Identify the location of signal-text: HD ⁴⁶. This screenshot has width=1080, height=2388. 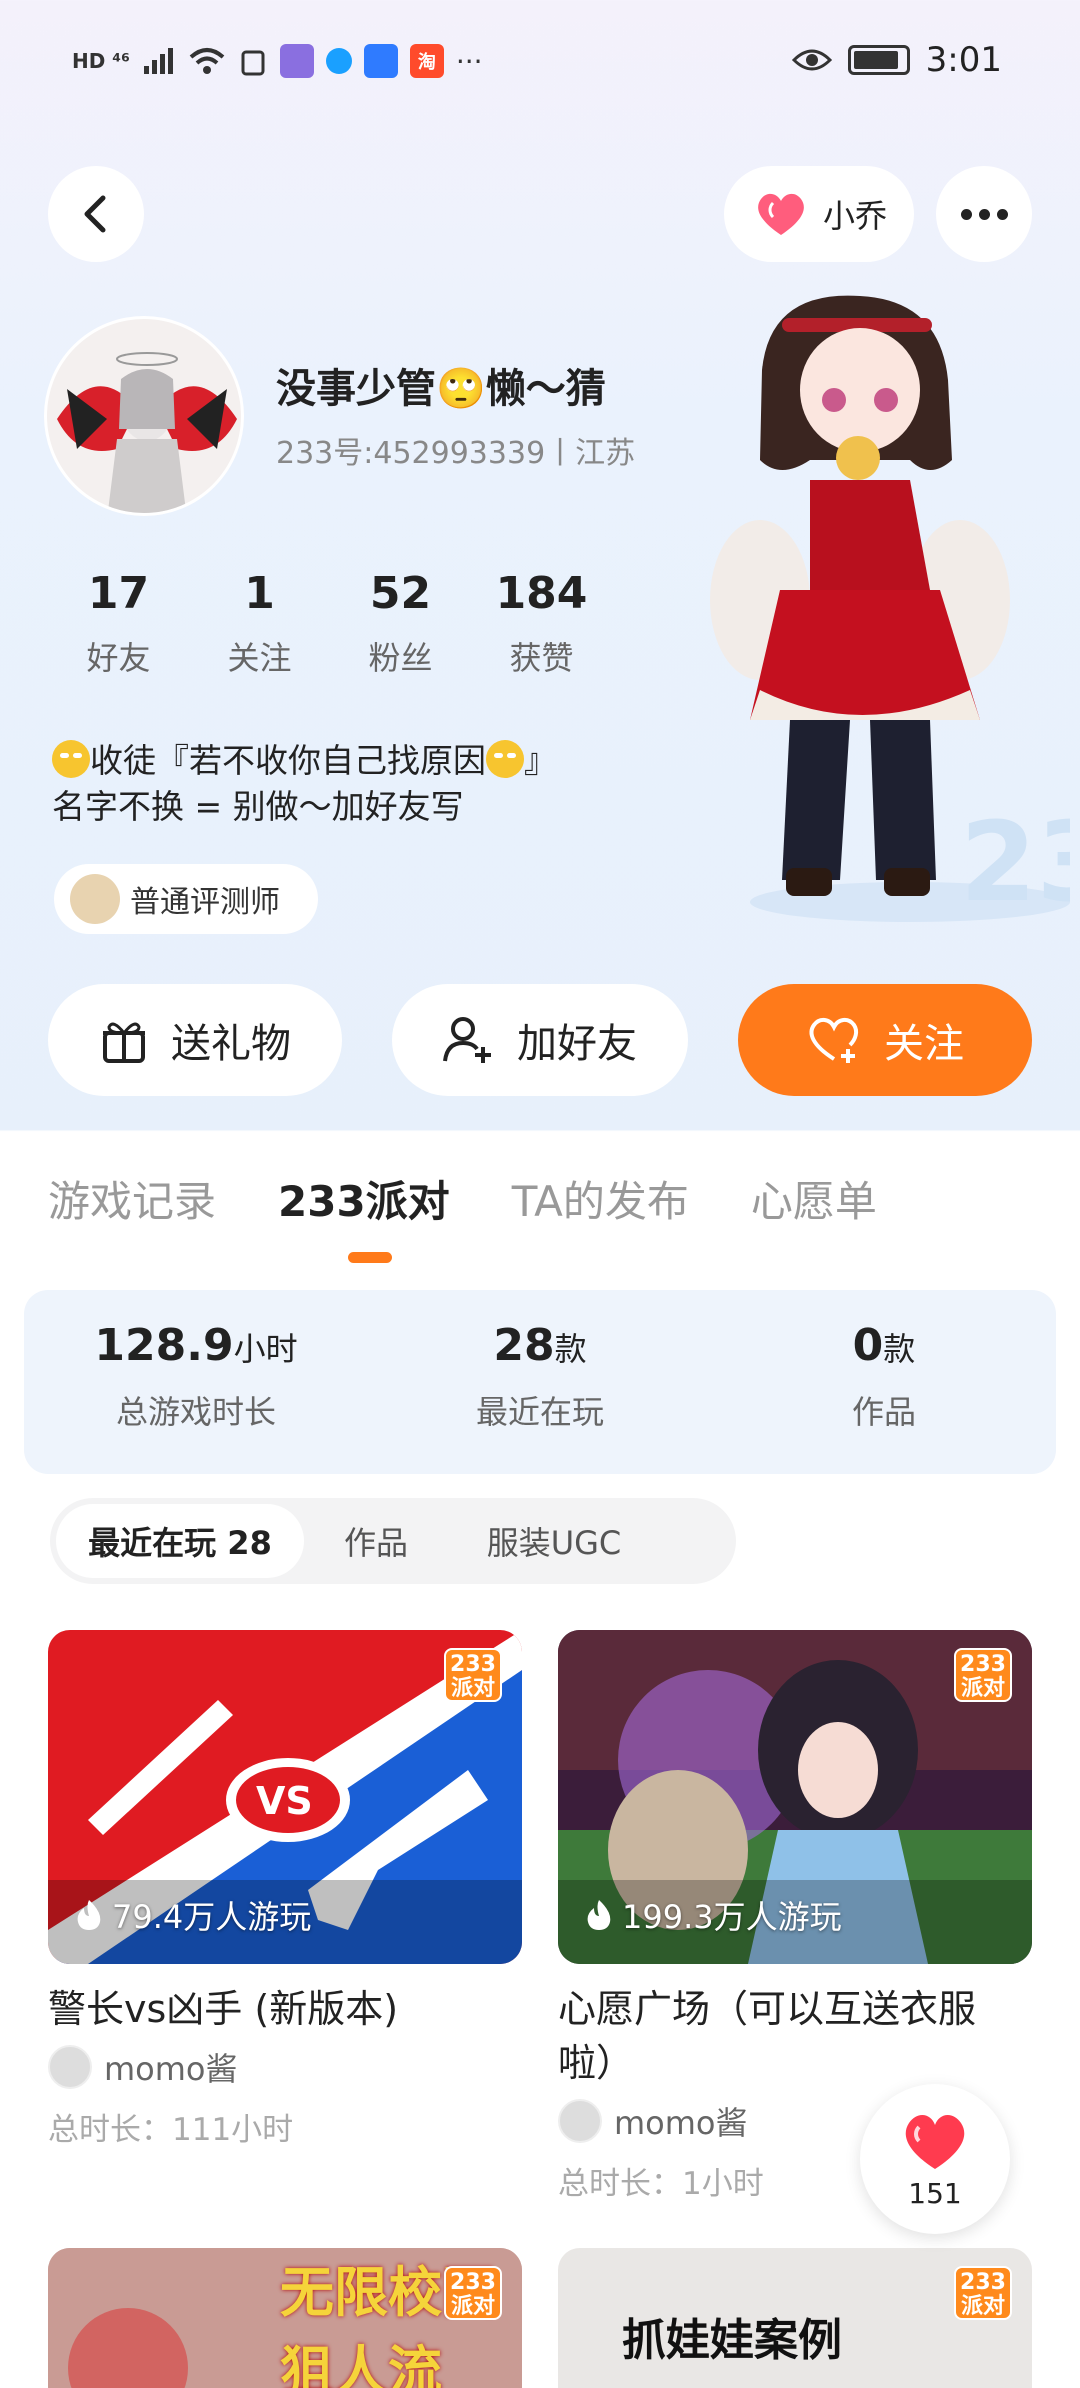
(101, 61).